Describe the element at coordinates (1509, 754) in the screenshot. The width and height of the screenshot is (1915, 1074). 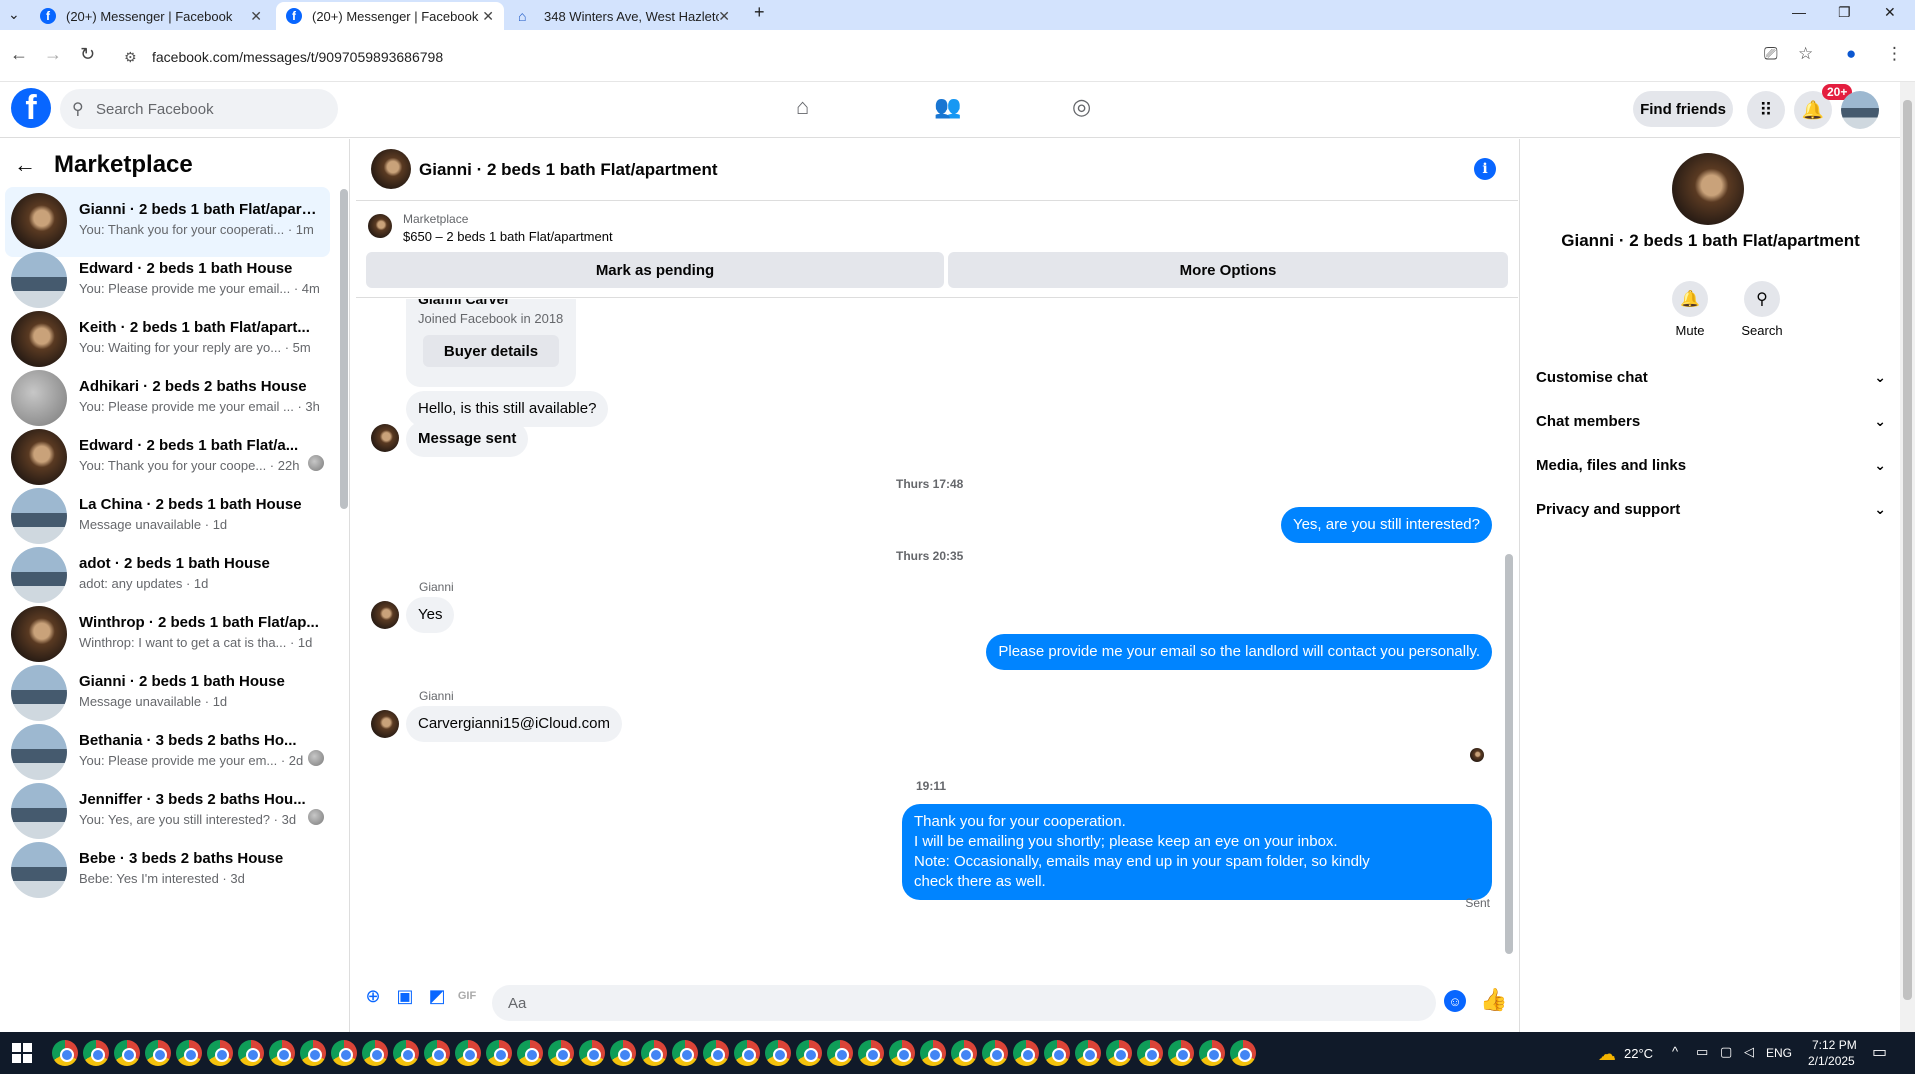
I see `chat-scroll-thumb` at that location.